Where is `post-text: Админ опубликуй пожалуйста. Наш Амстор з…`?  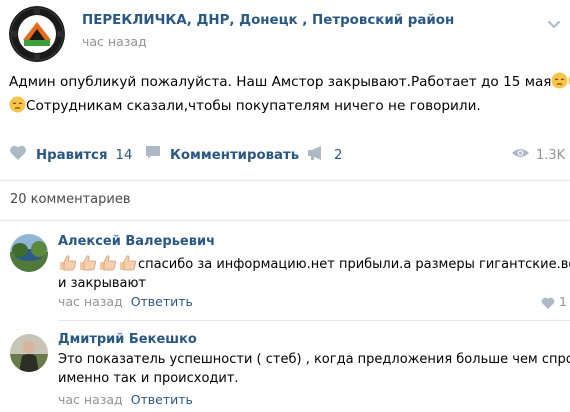
post-text: Админ опубликуй пожалуйста. Наш Амстор з… is located at coordinates (289, 94).